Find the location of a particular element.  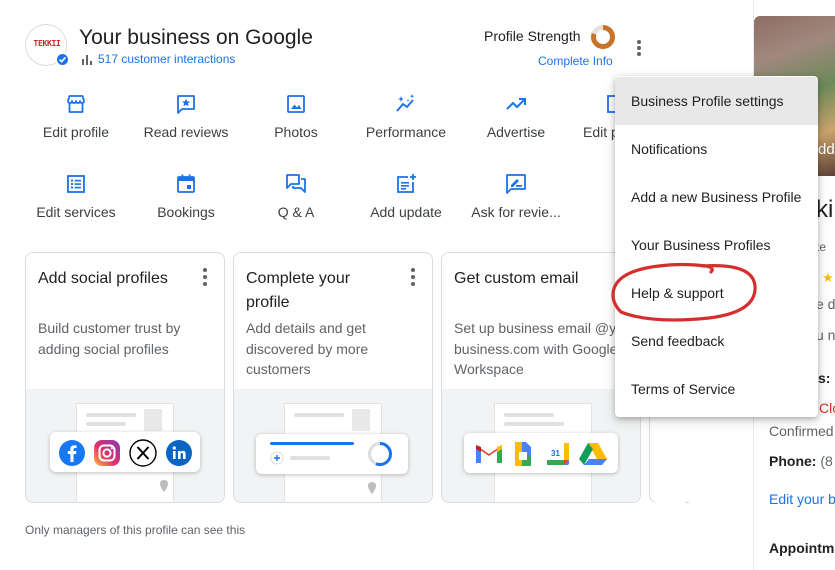

post-add-icon is located at coordinates (406, 184).